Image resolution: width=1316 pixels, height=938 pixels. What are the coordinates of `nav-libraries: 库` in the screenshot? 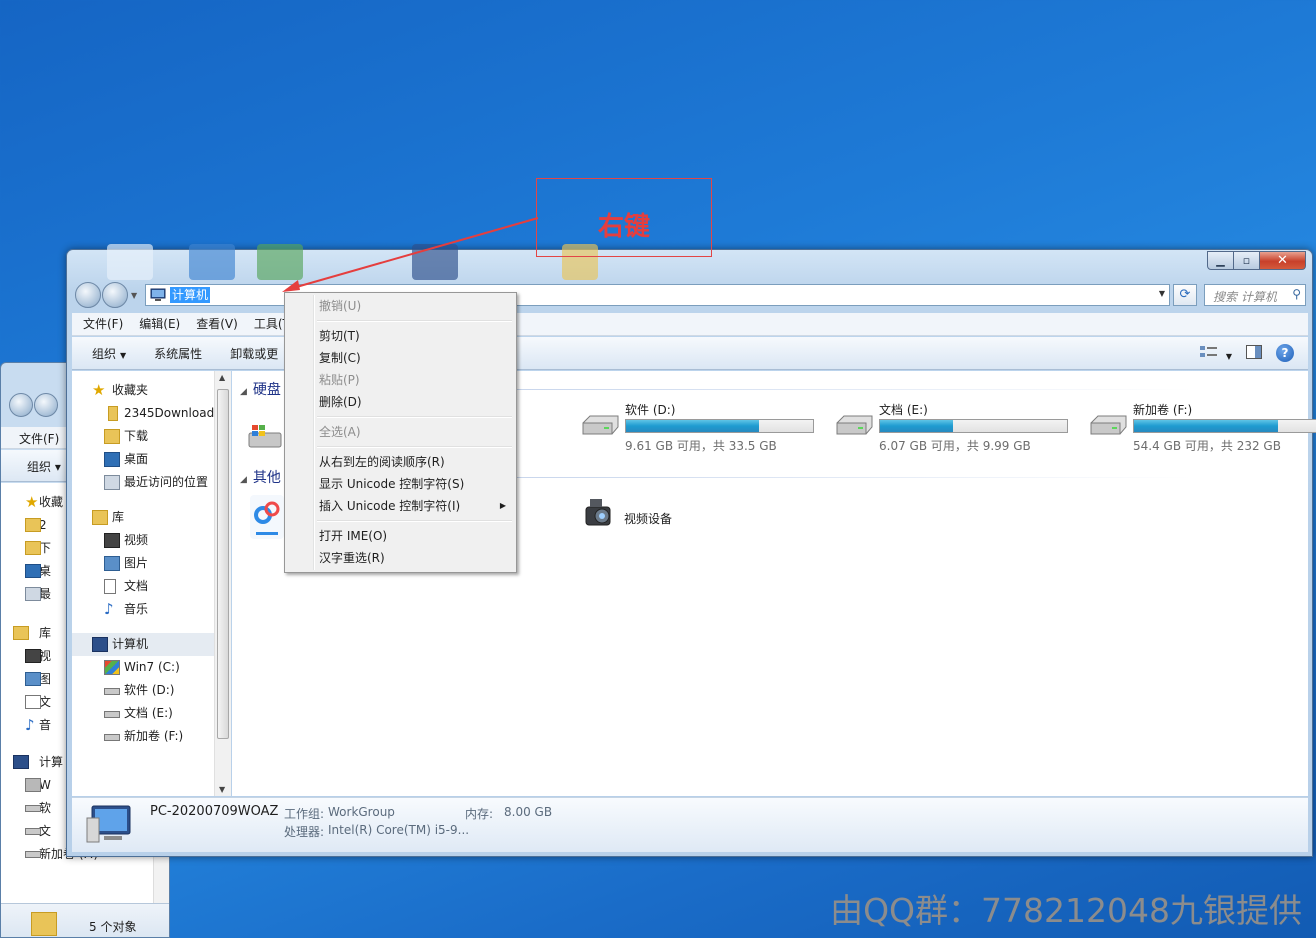 It's located at (143, 517).